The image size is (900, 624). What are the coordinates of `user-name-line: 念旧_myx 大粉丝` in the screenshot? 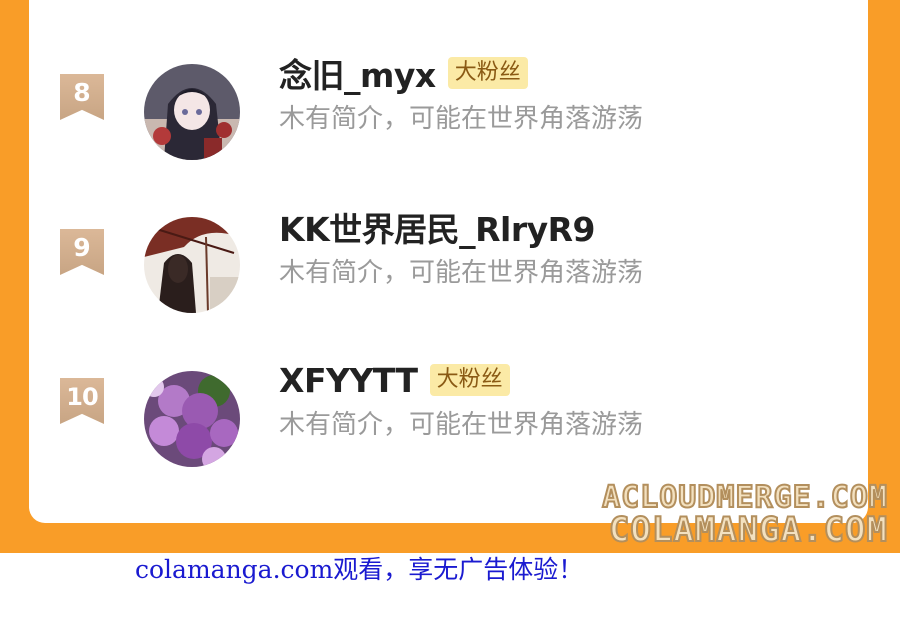 It's located at (403, 73).